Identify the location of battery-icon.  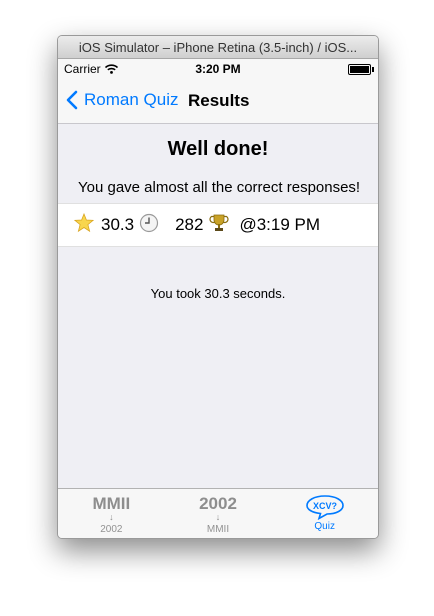
(361, 69).